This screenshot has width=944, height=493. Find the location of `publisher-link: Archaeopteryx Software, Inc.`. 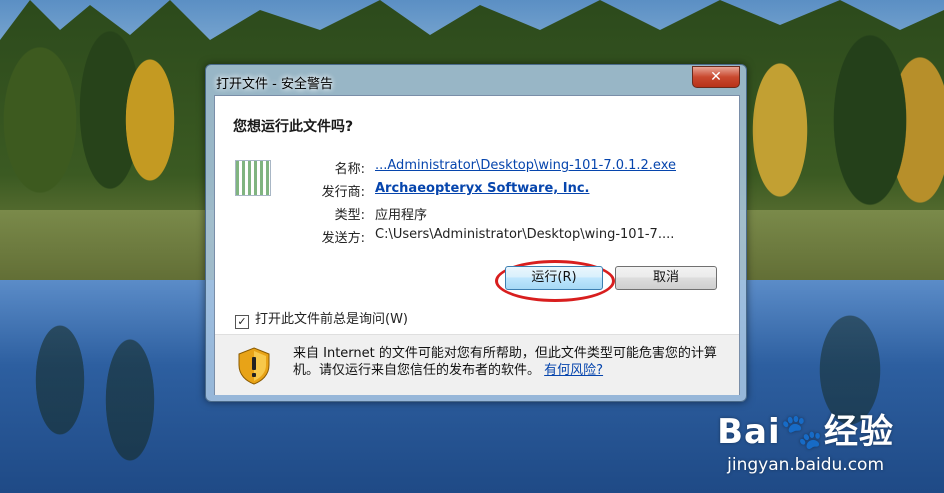

publisher-link: Archaeopteryx Software, Inc. is located at coordinates (482, 188).